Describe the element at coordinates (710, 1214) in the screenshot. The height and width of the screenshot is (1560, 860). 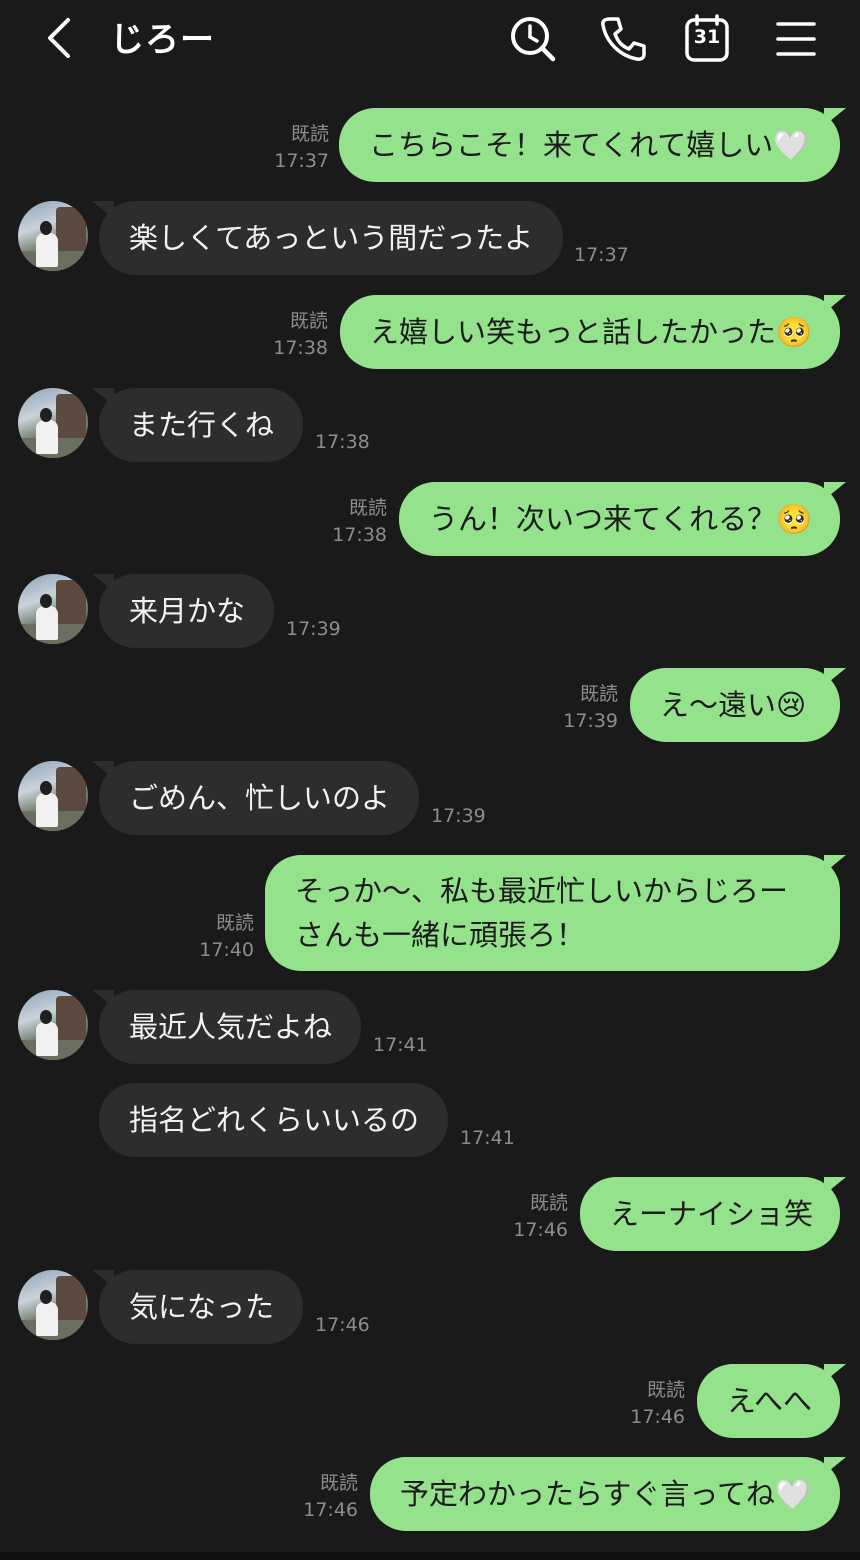
I see `message-bubble: えーナイショ笑` at that location.